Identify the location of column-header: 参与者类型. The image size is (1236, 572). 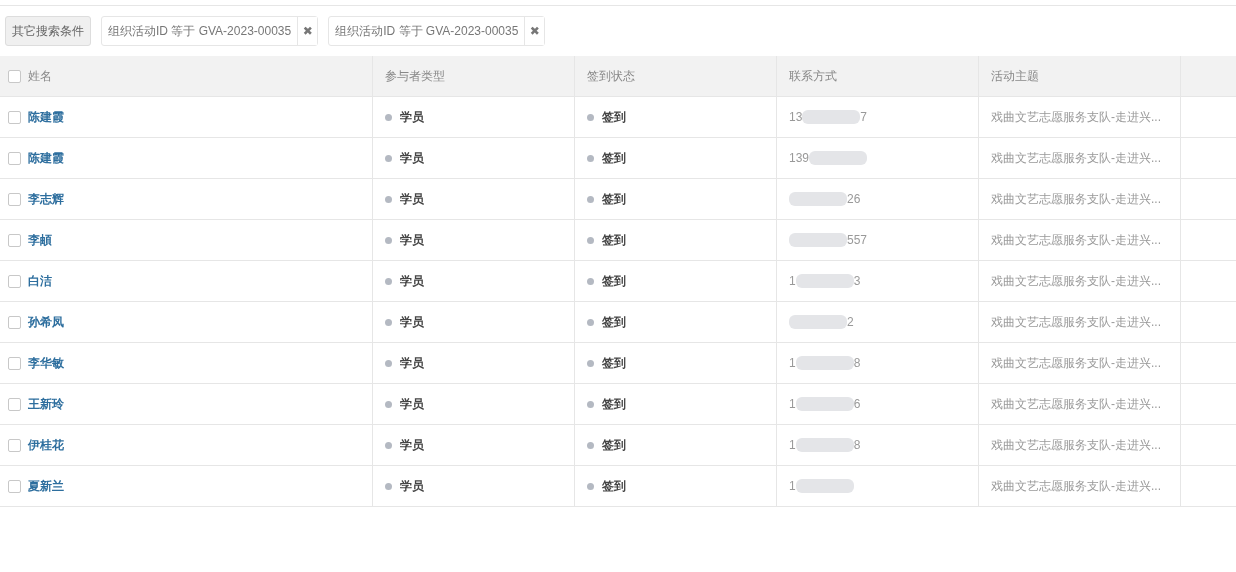
(474, 76).